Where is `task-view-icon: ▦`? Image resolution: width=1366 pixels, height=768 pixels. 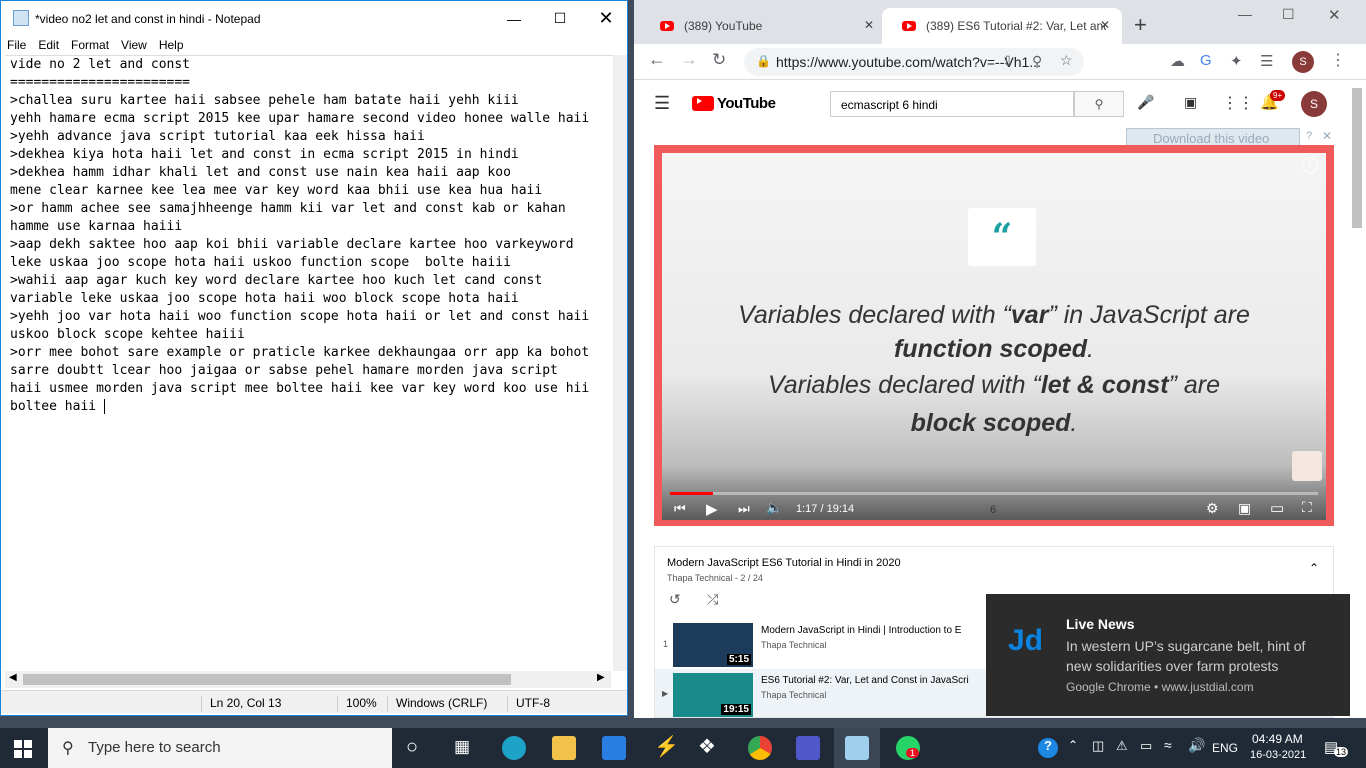
task-view-icon: ▦ is located at coordinates (462, 747).